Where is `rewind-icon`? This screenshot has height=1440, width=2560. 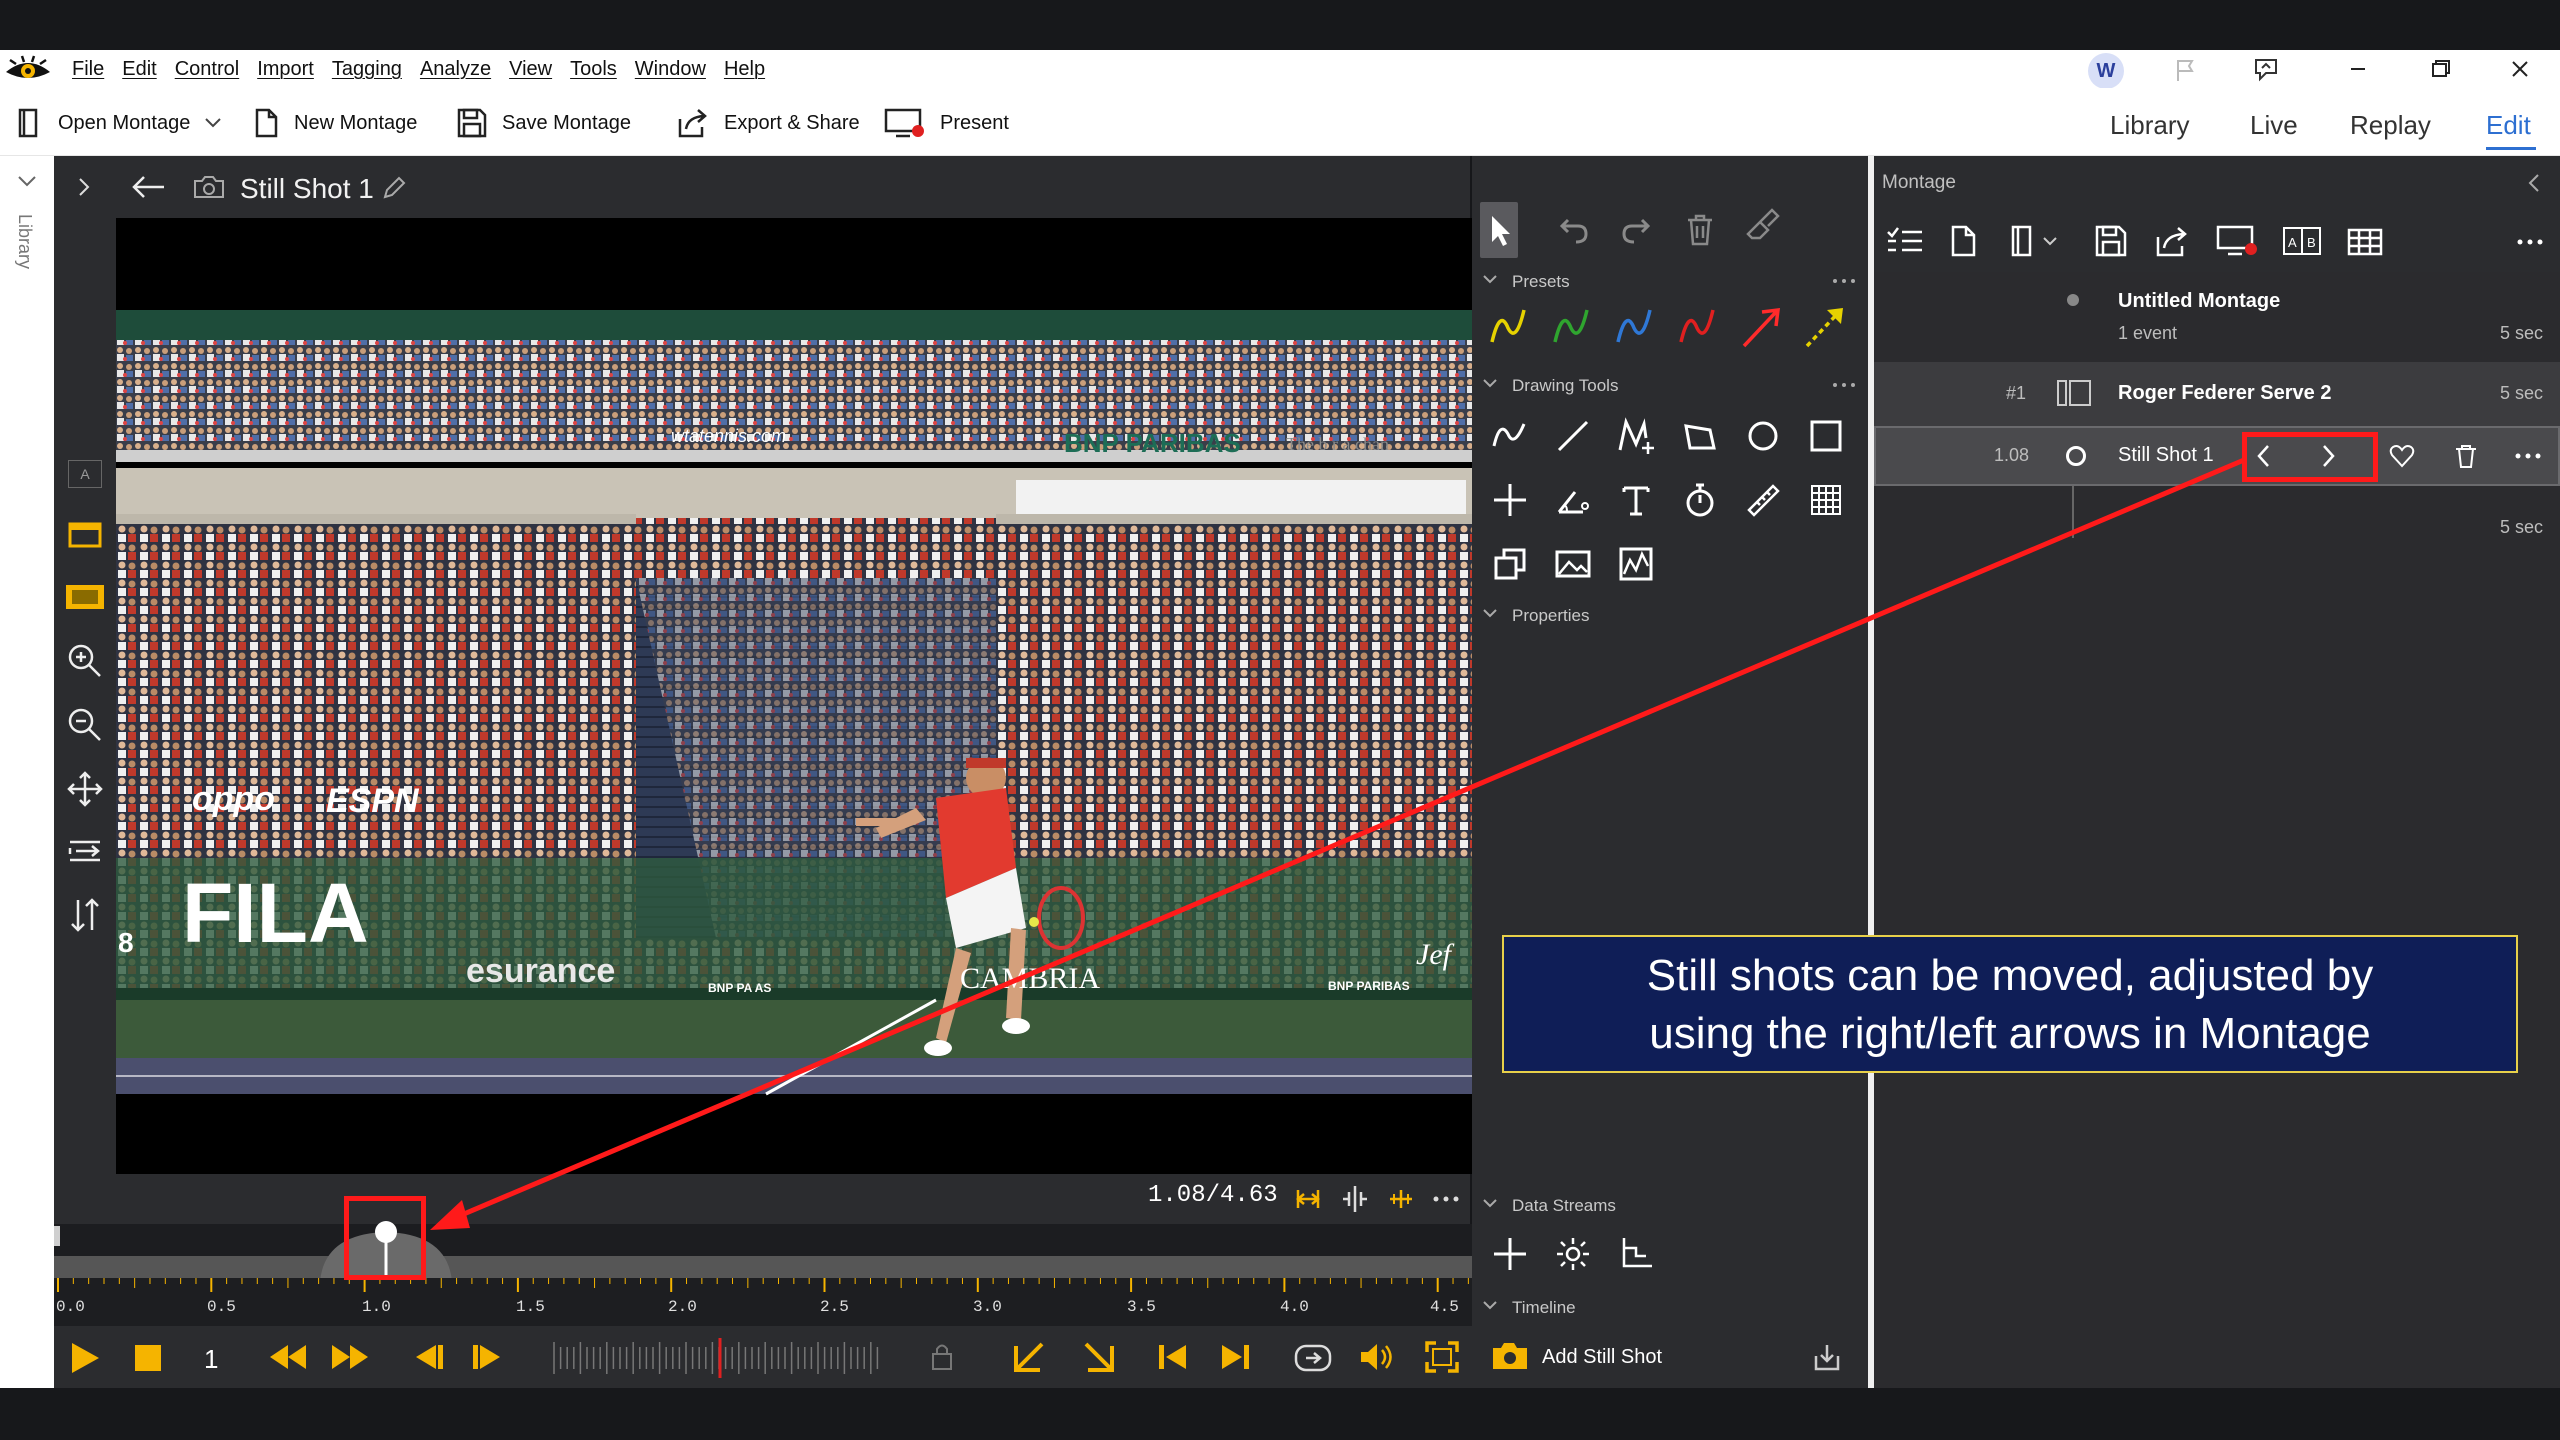 rewind-icon is located at coordinates (288, 1357).